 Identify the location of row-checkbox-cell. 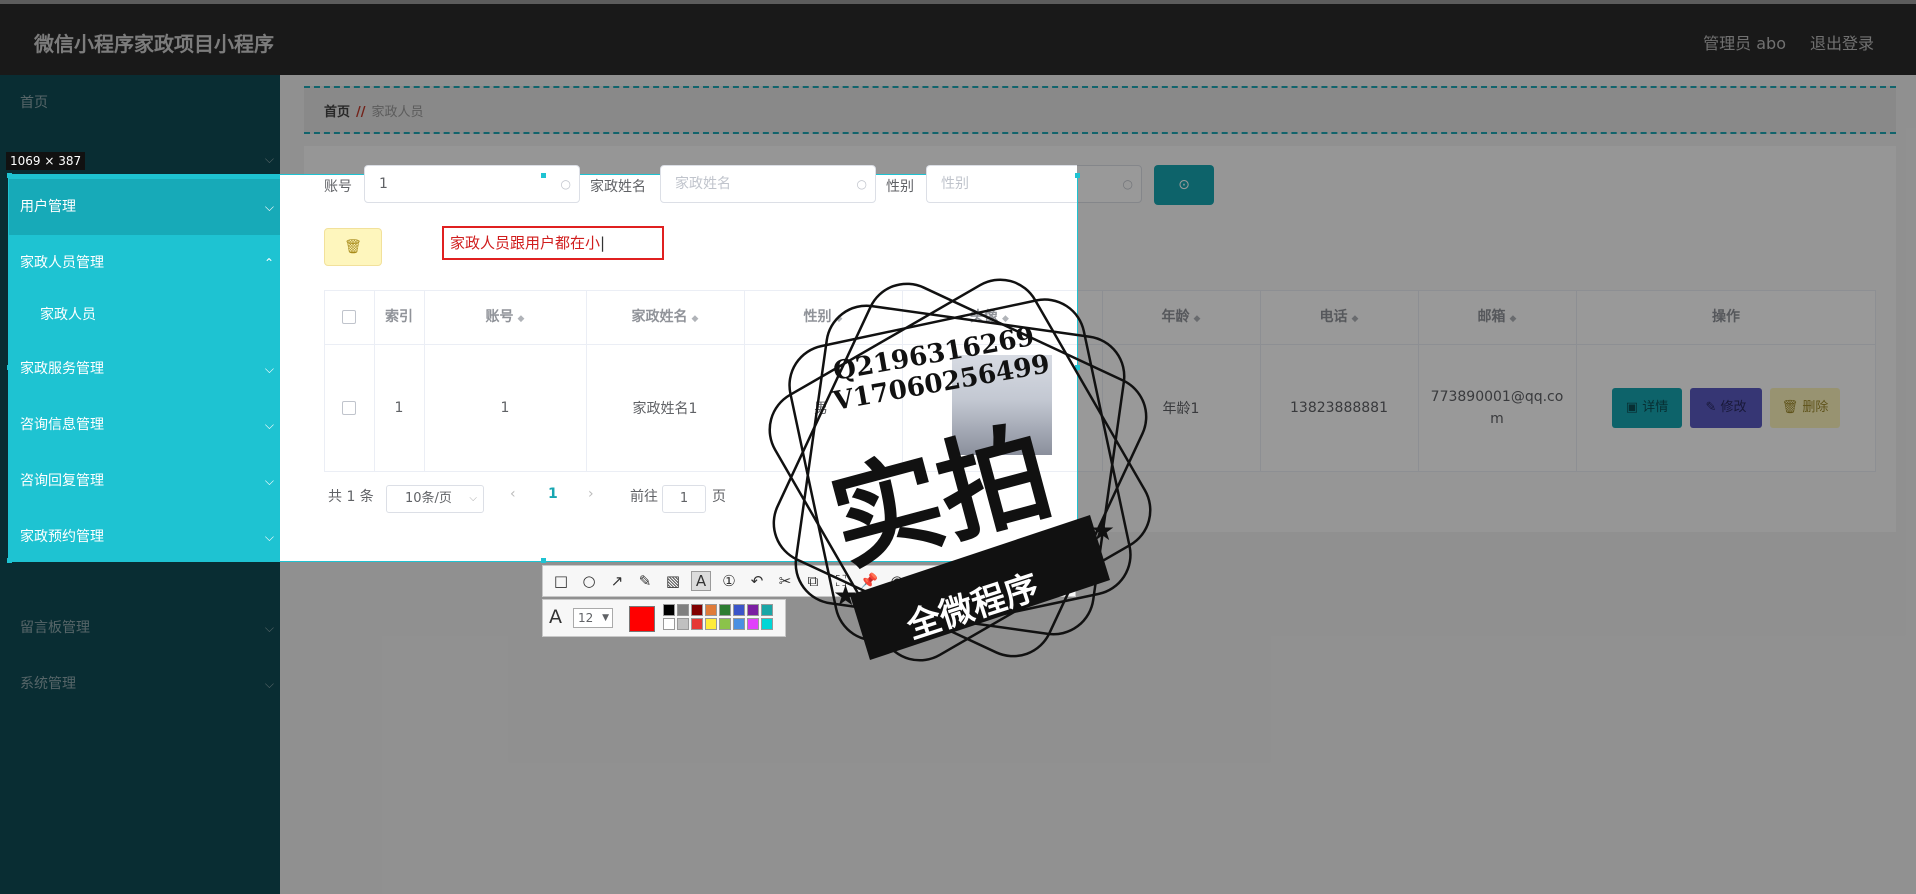
(349, 408).